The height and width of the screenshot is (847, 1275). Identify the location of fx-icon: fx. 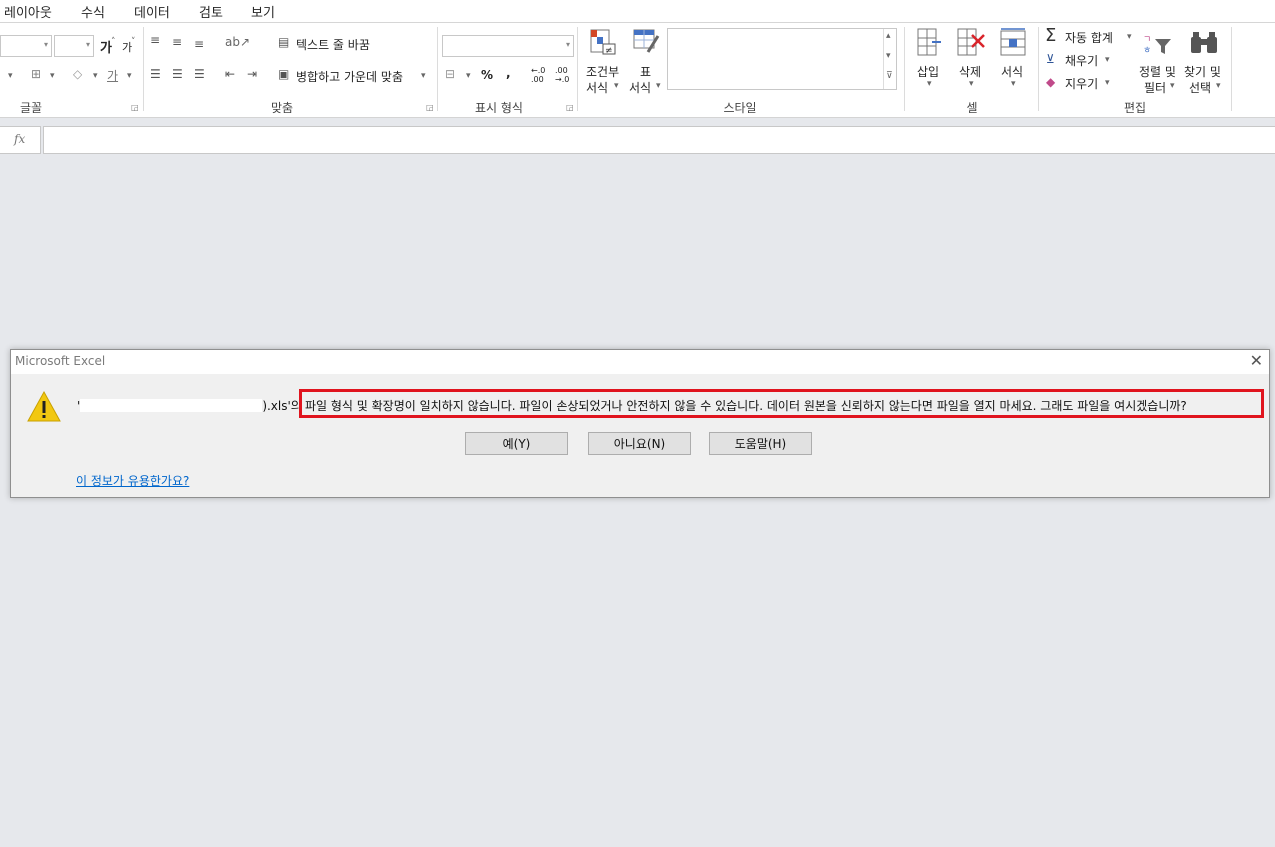
(20, 139).